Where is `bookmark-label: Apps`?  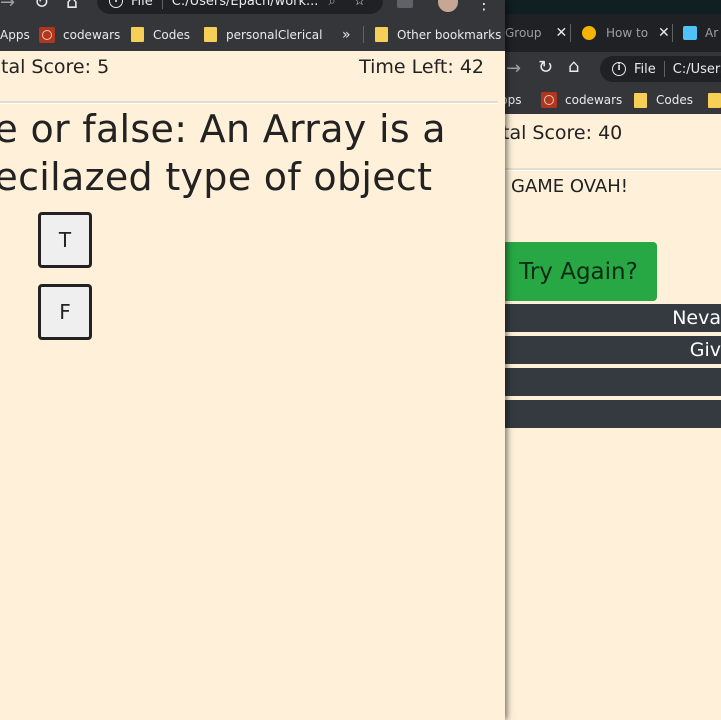
bookmark-label: Apps is located at coordinates (15, 34).